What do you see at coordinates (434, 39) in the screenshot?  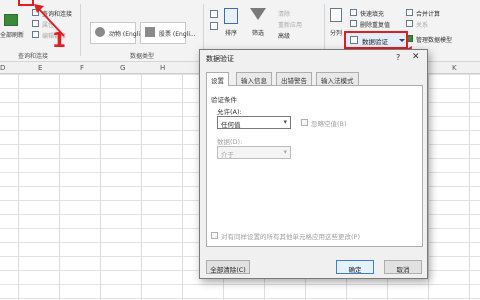 I see `manage-data-model-button: 管理数据模型` at bounding box center [434, 39].